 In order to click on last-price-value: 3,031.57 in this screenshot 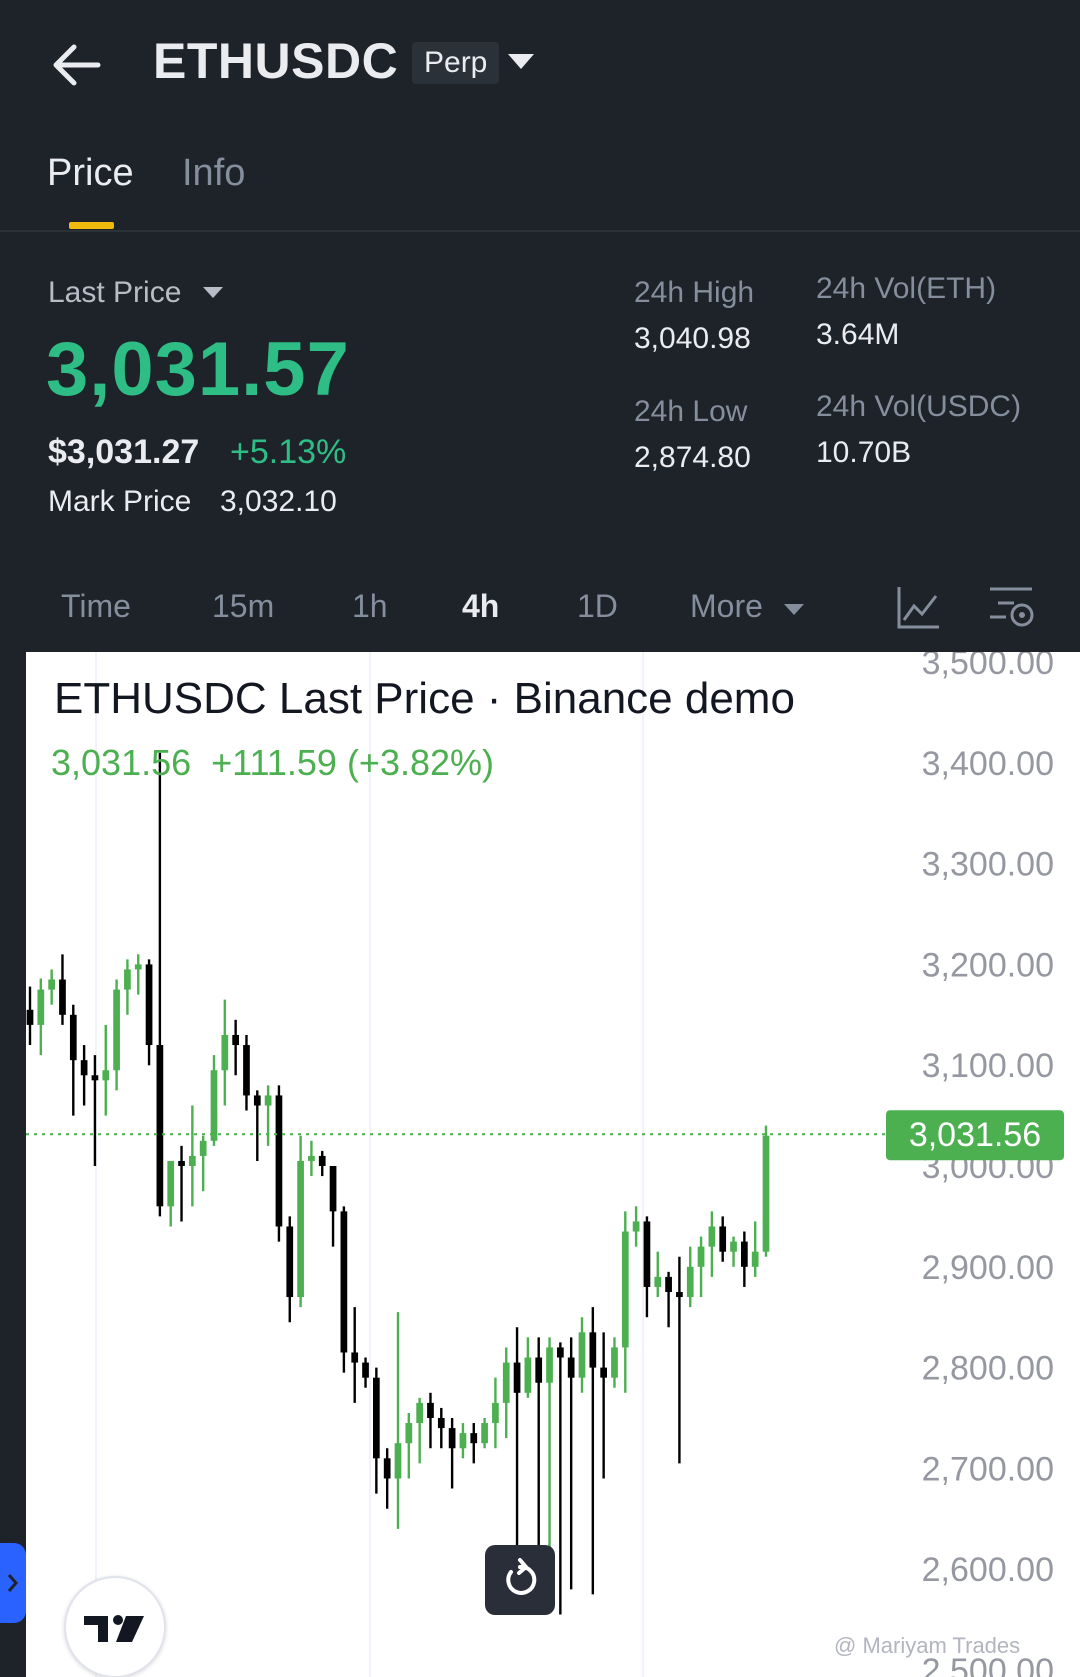, I will do `click(198, 369)`.